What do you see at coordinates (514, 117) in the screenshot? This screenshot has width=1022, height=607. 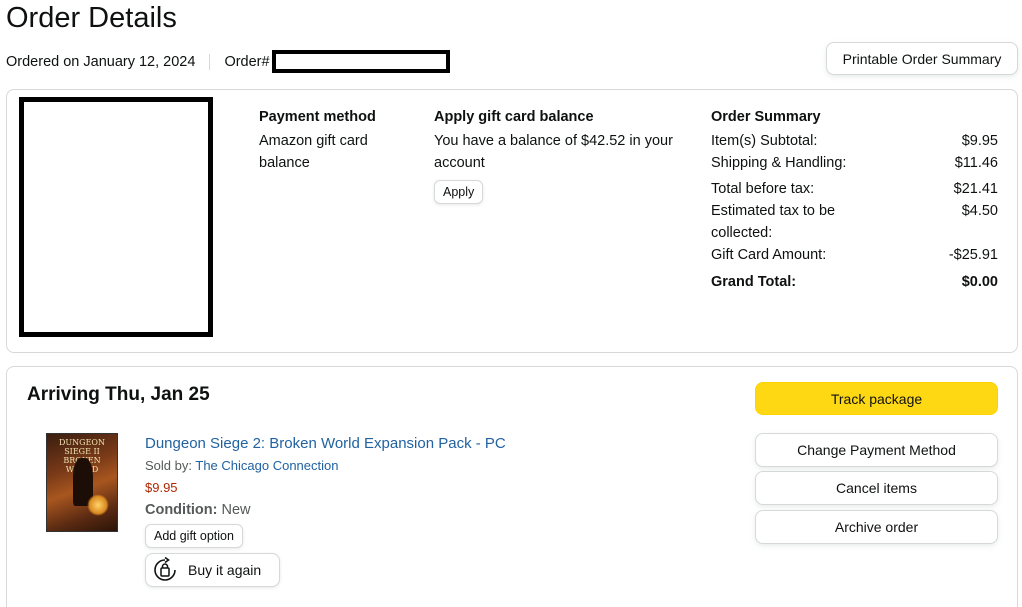 I see `gift-card-heading: Apply gift card balance` at bounding box center [514, 117].